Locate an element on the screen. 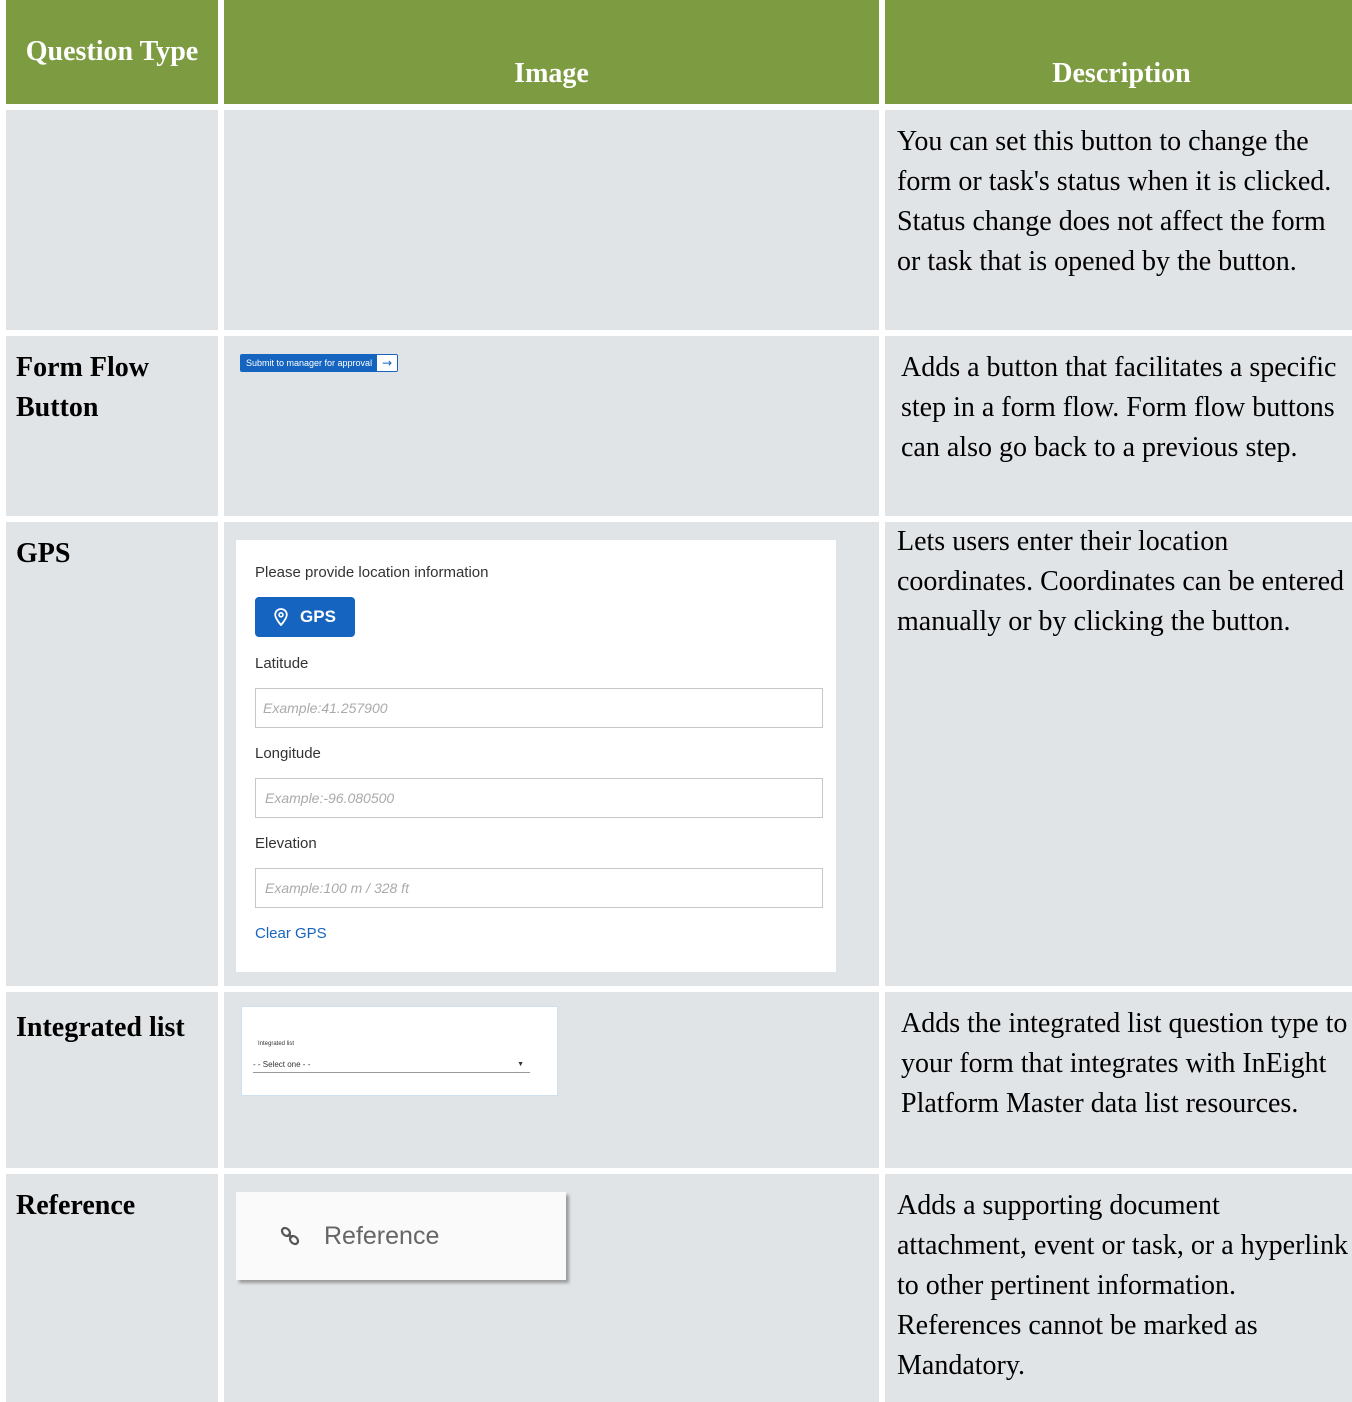  gps-prompt: Please provide location information is located at coordinates (372, 572).